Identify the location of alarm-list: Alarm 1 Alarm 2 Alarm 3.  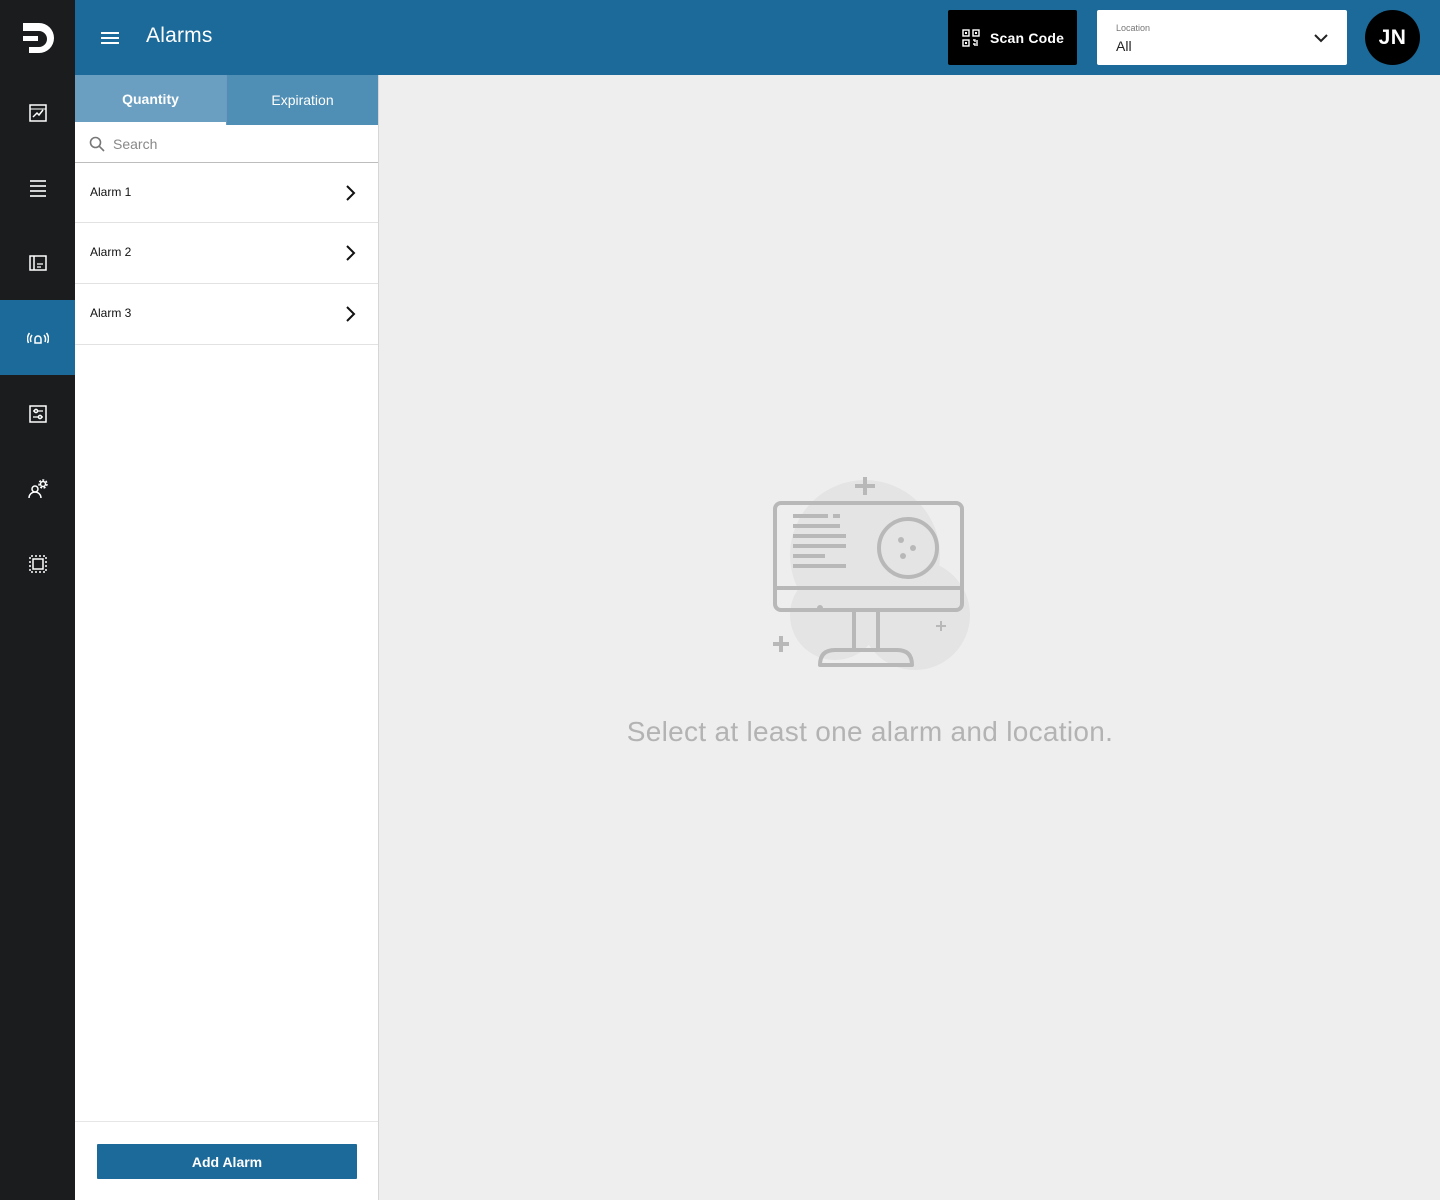
(226, 254).